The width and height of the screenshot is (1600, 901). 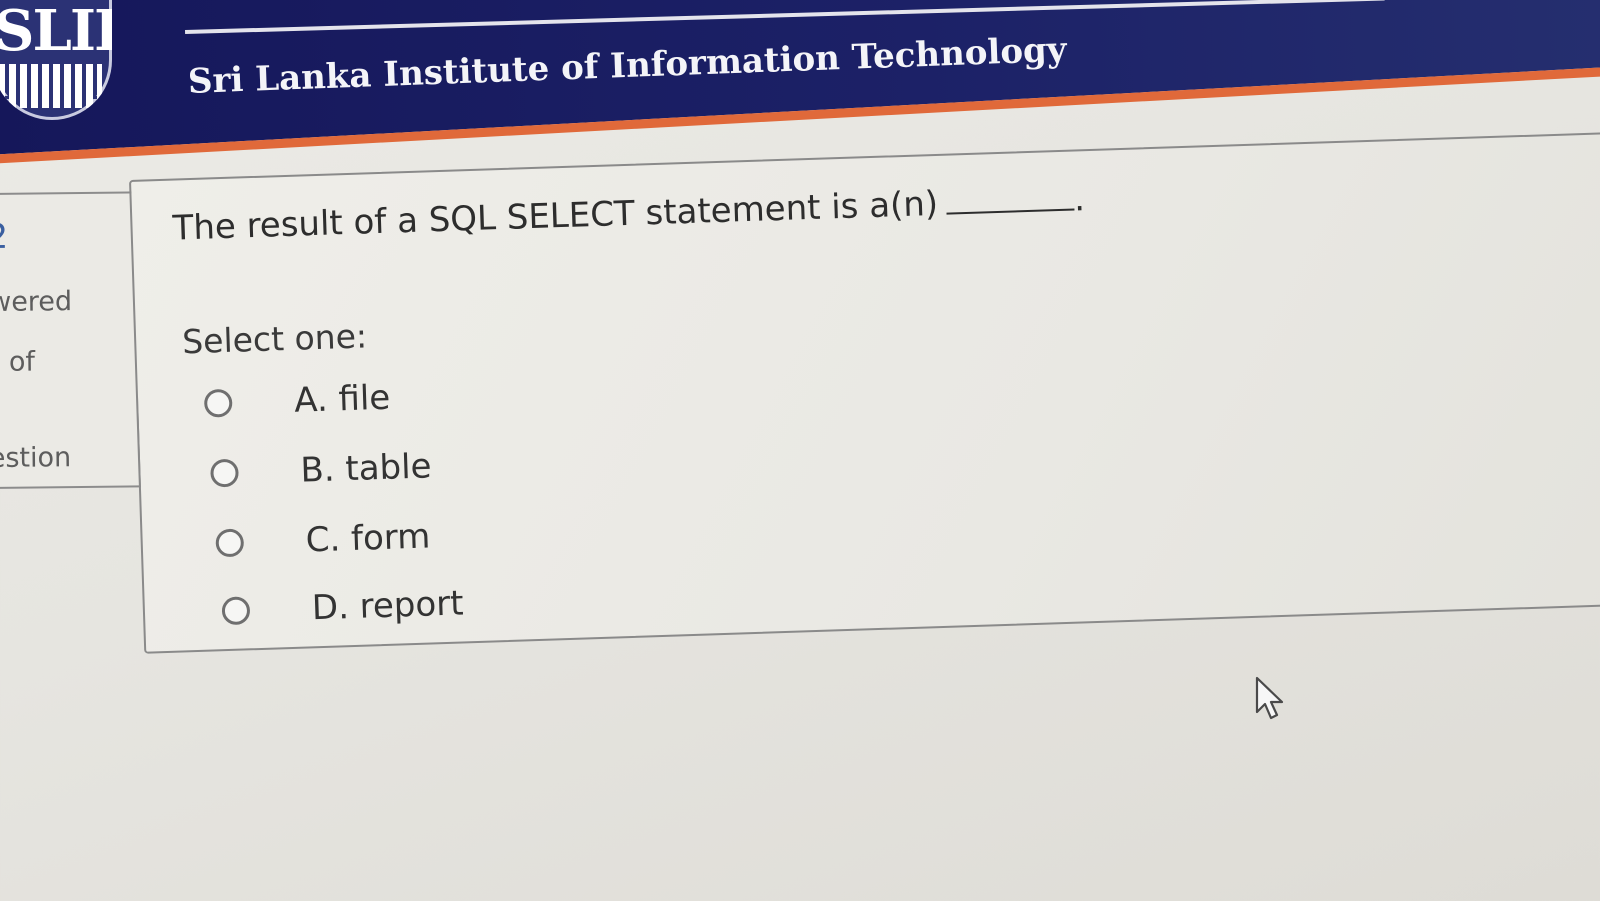 I want to click on sliit-logo: SLIIT, so click(x=56, y=60).